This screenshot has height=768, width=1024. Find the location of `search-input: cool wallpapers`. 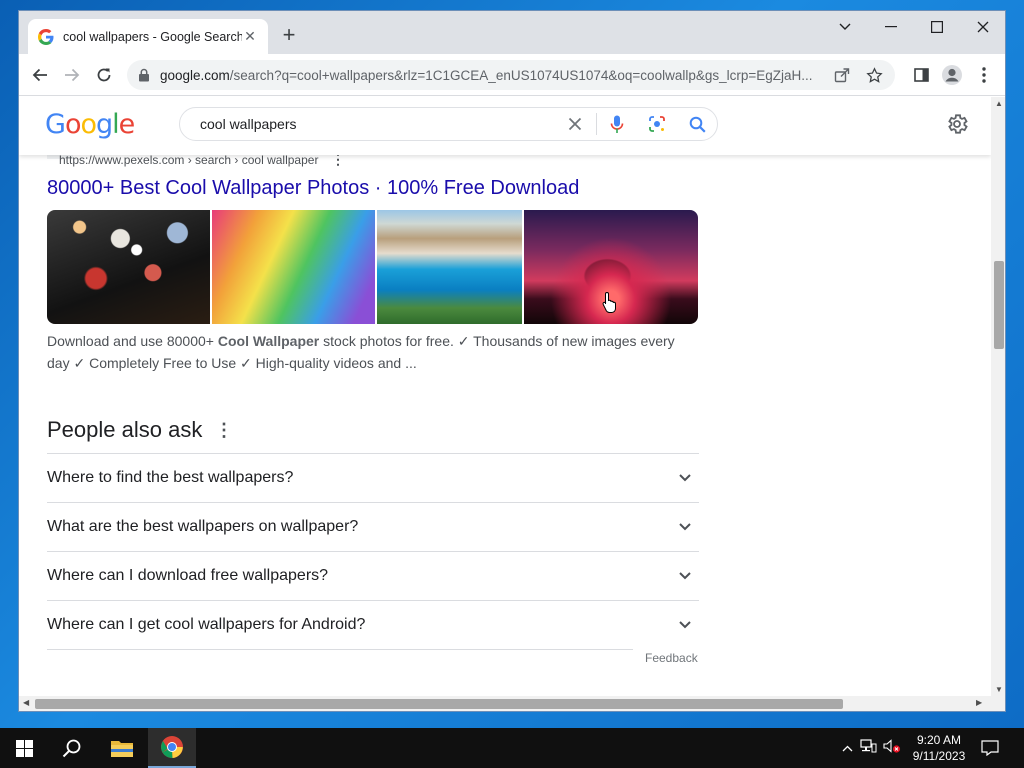

search-input: cool wallpapers is located at coordinates (376, 124).